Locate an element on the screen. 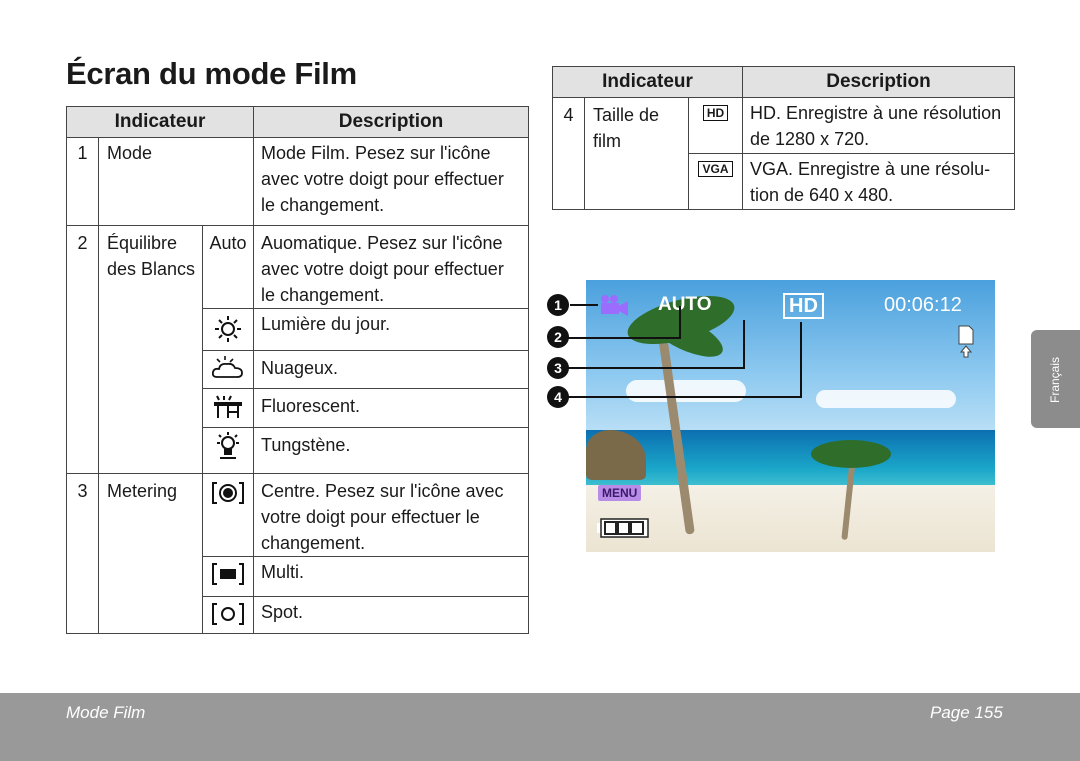 Image resolution: width=1080 pixels, height=761 pixels. tungsten-icon is located at coordinates (228, 450).